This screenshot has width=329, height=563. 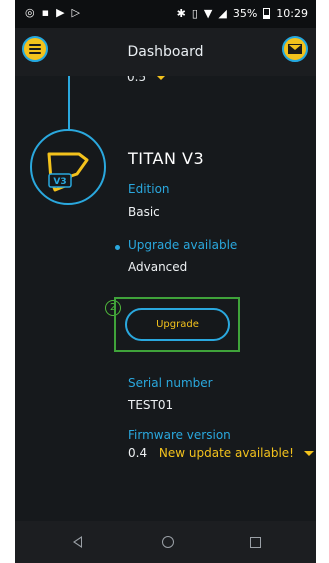 I want to click on firmware-update-row: 0.4 New update available!, so click(x=221, y=453).